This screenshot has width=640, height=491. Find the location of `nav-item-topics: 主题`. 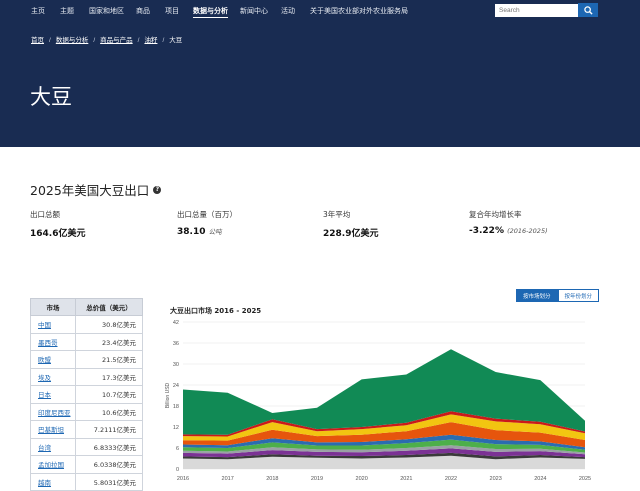

nav-item-topics: 主题 is located at coordinates (67, 11).